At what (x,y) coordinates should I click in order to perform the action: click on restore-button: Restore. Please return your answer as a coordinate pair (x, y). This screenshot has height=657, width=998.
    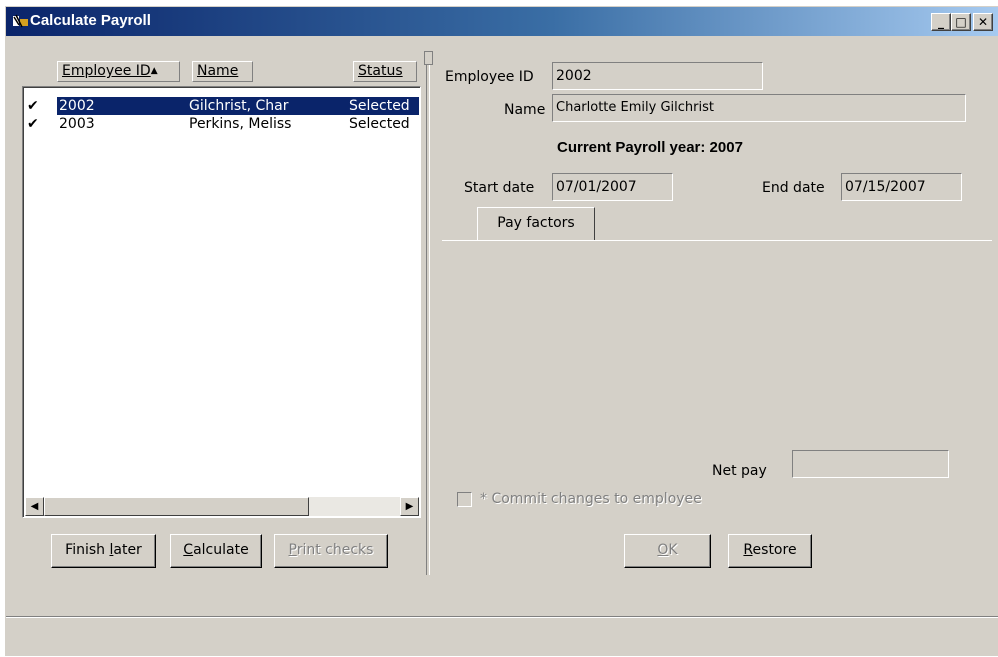
    Looking at the image, I should click on (770, 551).